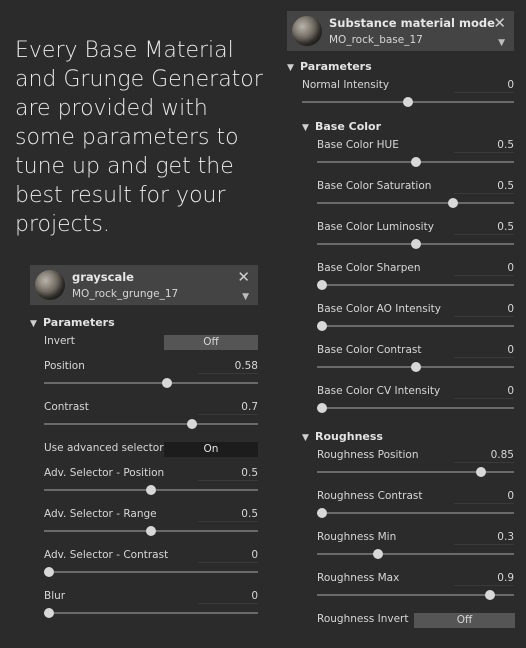  I want to click on invert-row: Invert Off, so click(151, 345).